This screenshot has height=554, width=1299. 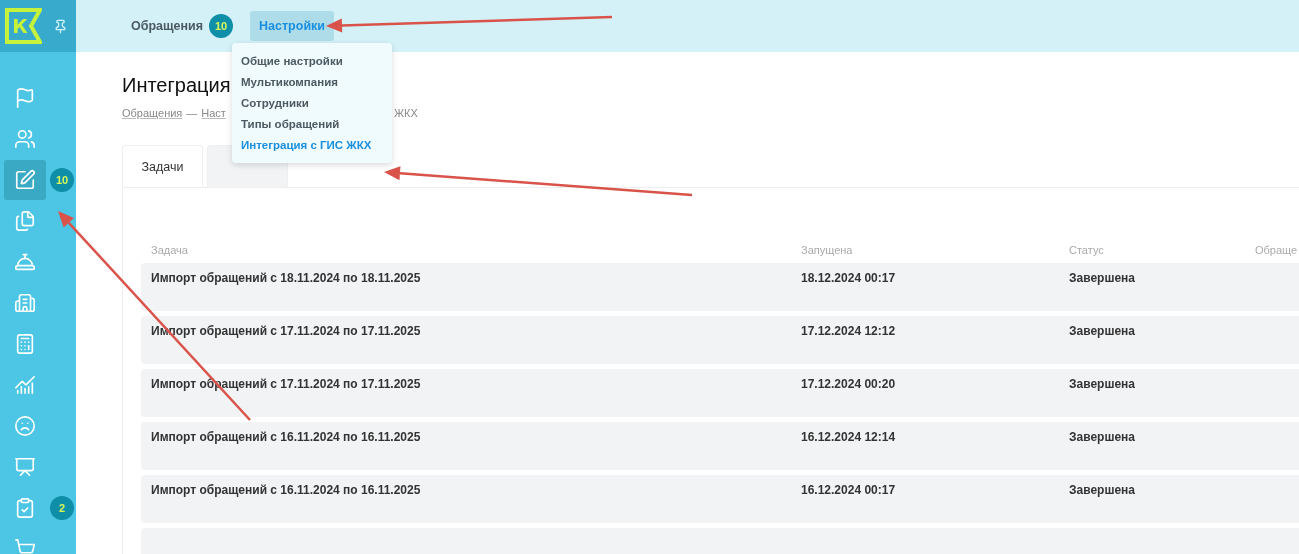 I want to click on menu-item: Интеграция с ГИС ЖКХ, so click(x=312, y=145).